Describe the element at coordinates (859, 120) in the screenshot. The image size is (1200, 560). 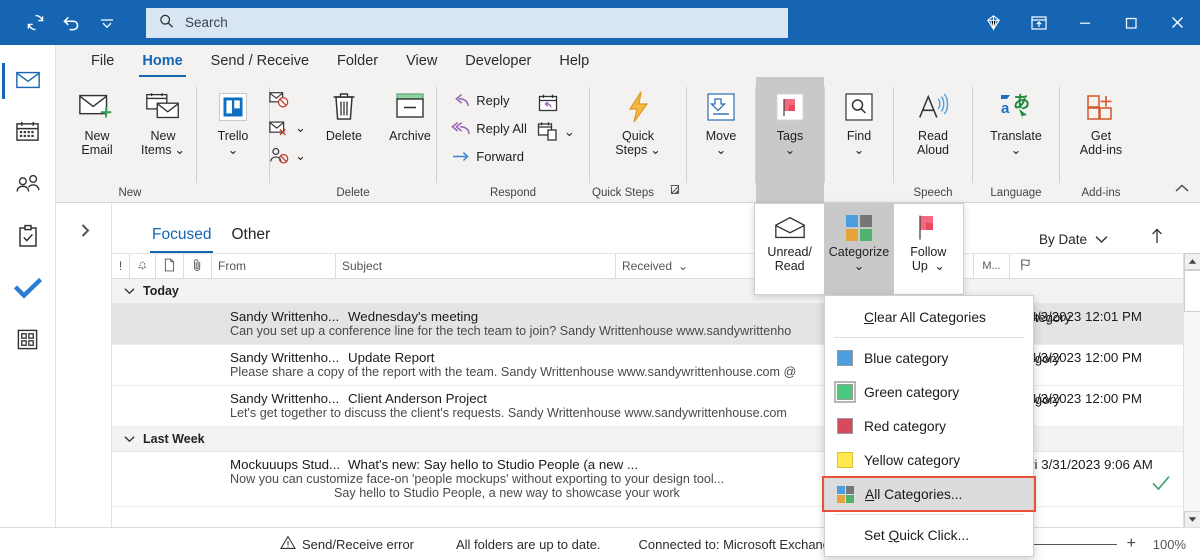
I see `find-button: Find ⌄` at that location.